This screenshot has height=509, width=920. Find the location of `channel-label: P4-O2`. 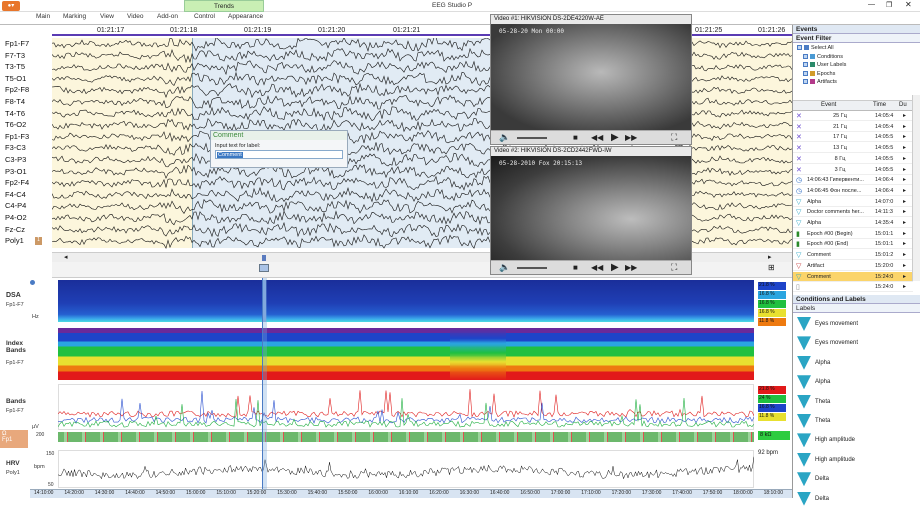

channel-label: P4-O2 is located at coordinates (16, 217).